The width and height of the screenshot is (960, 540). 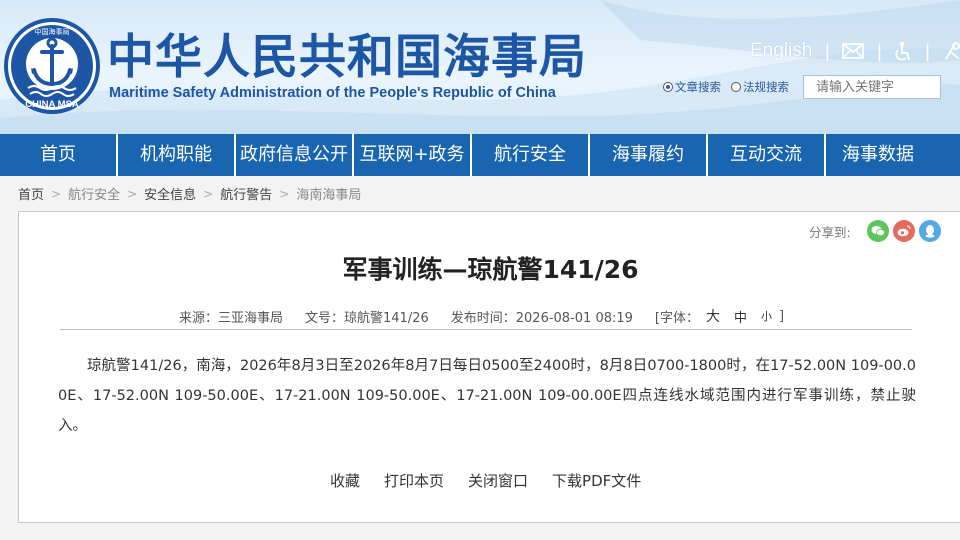 I want to click on download-pdf-button: 下载PDF文件, so click(x=596, y=480).